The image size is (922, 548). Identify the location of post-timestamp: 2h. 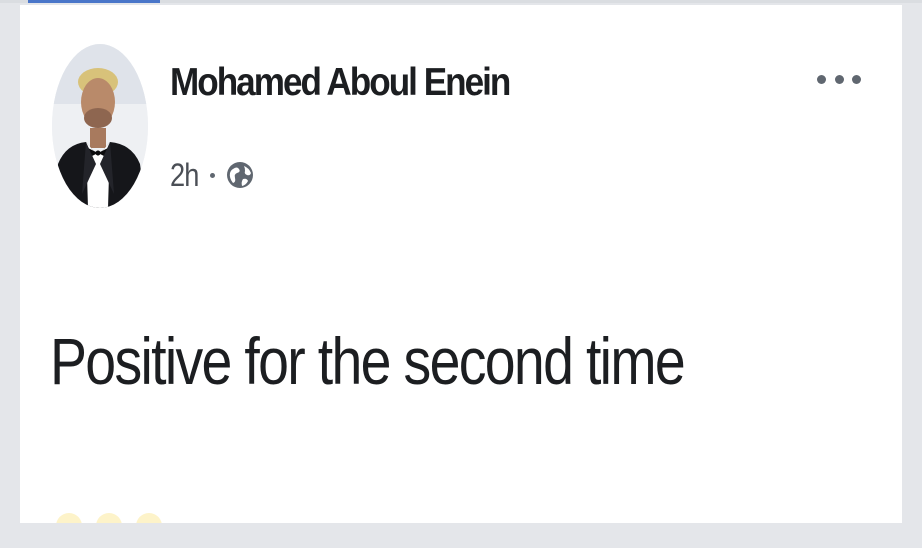
(185, 175).